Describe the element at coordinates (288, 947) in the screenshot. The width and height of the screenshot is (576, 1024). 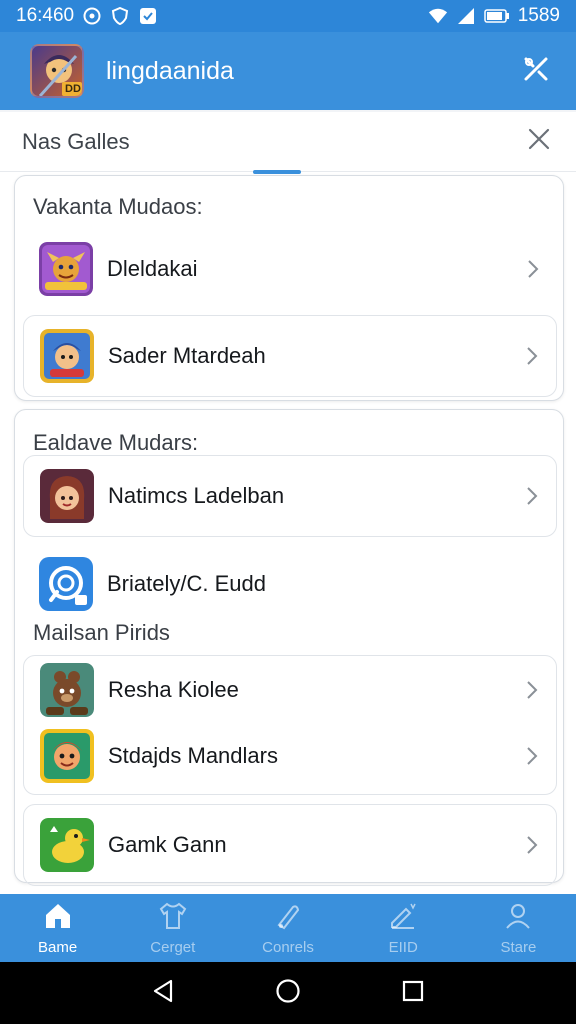
I see `nav-label: Conrels` at that location.